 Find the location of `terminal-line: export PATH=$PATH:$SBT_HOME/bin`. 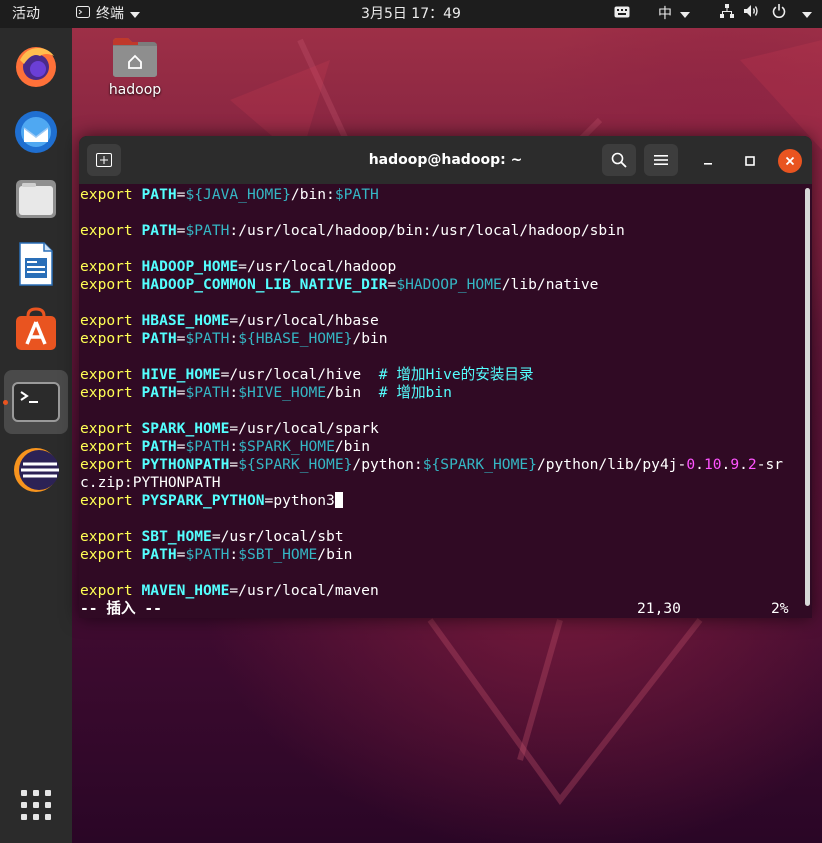

terminal-line: export PATH=$PATH:$SBT_HOME/bin is located at coordinates (216, 554).